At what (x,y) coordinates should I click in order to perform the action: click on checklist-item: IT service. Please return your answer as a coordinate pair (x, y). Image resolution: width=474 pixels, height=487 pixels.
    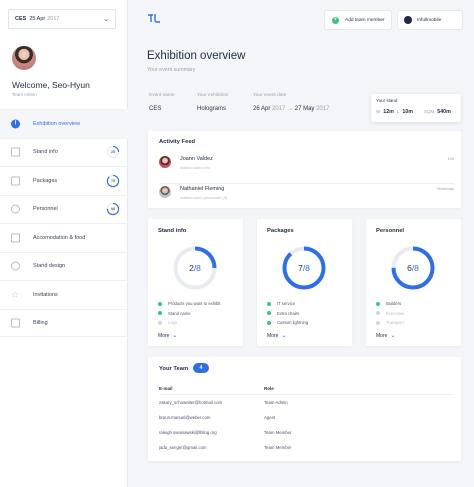
    Looking at the image, I should click on (287, 304).